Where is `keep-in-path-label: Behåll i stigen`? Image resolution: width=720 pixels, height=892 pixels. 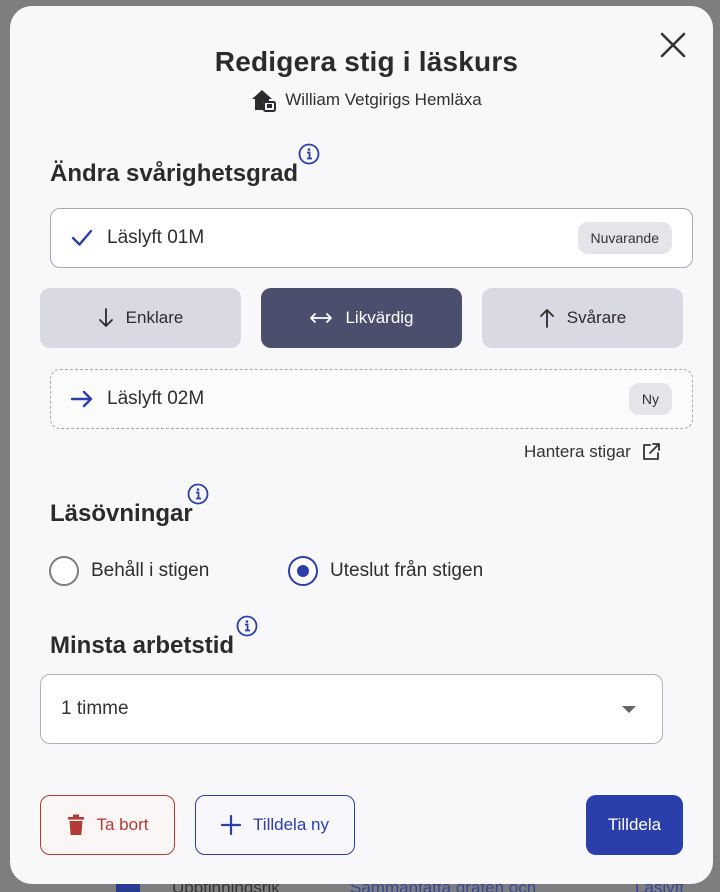
keep-in-path-label: Behåll i stigen is located at coordinates (150, 570).